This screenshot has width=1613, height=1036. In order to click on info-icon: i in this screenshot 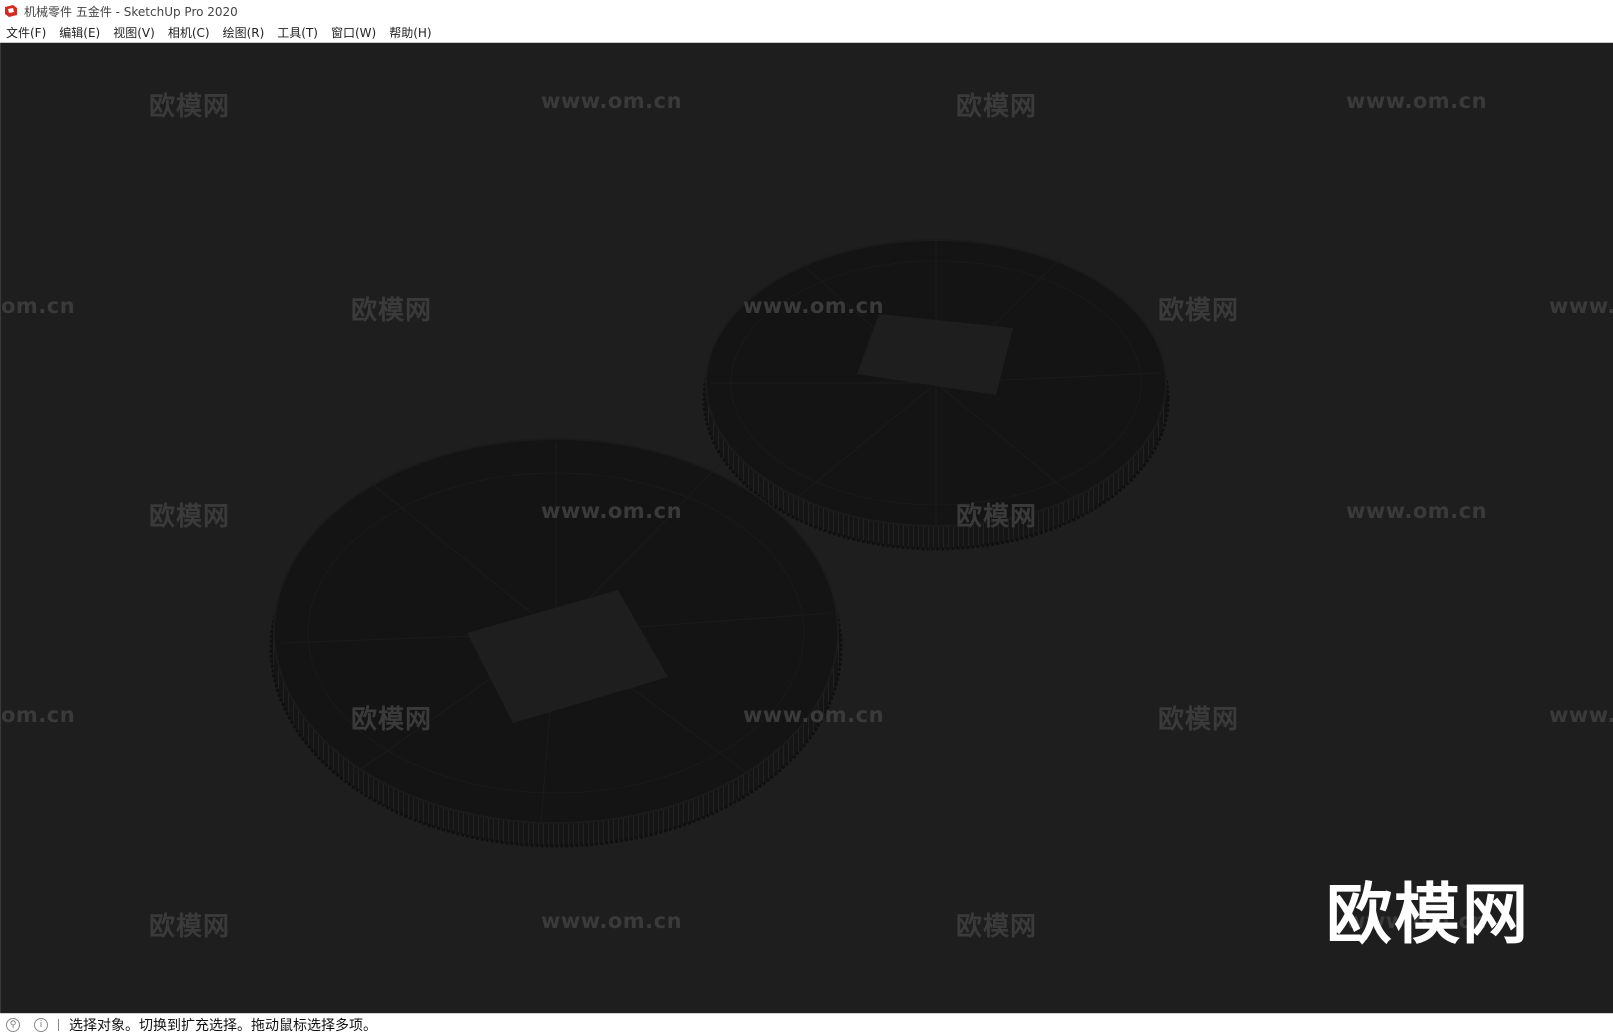, I will do `click(41, 1025)`.